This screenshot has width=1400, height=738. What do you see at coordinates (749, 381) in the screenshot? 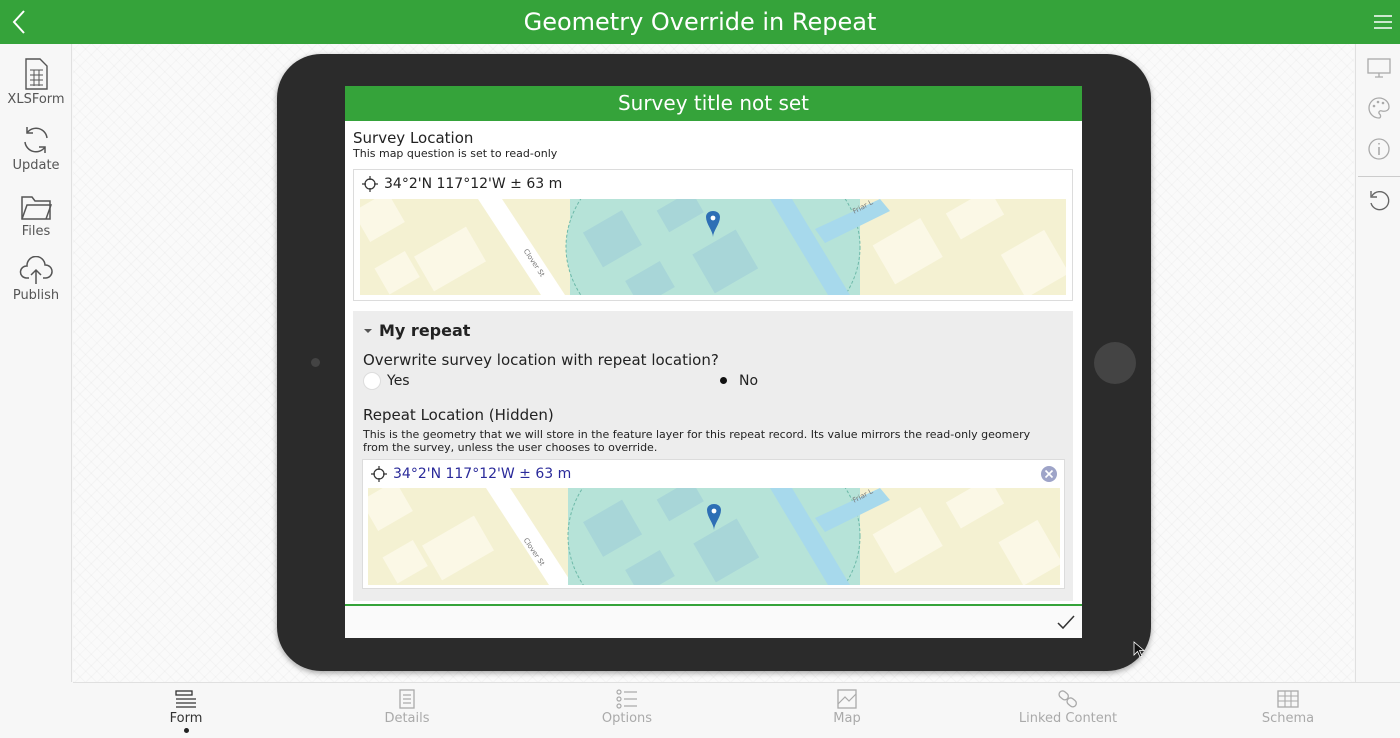
I see `radio-label-no: No` at bounding box center [749, 381].